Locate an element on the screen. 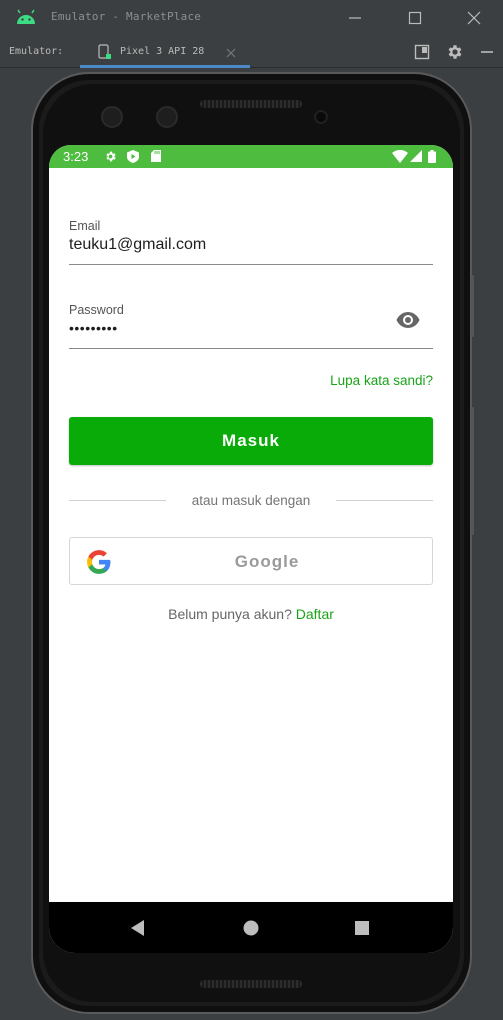  signup-prompt: Belum punya akun? Daftar is located at coordinates (251, 614).